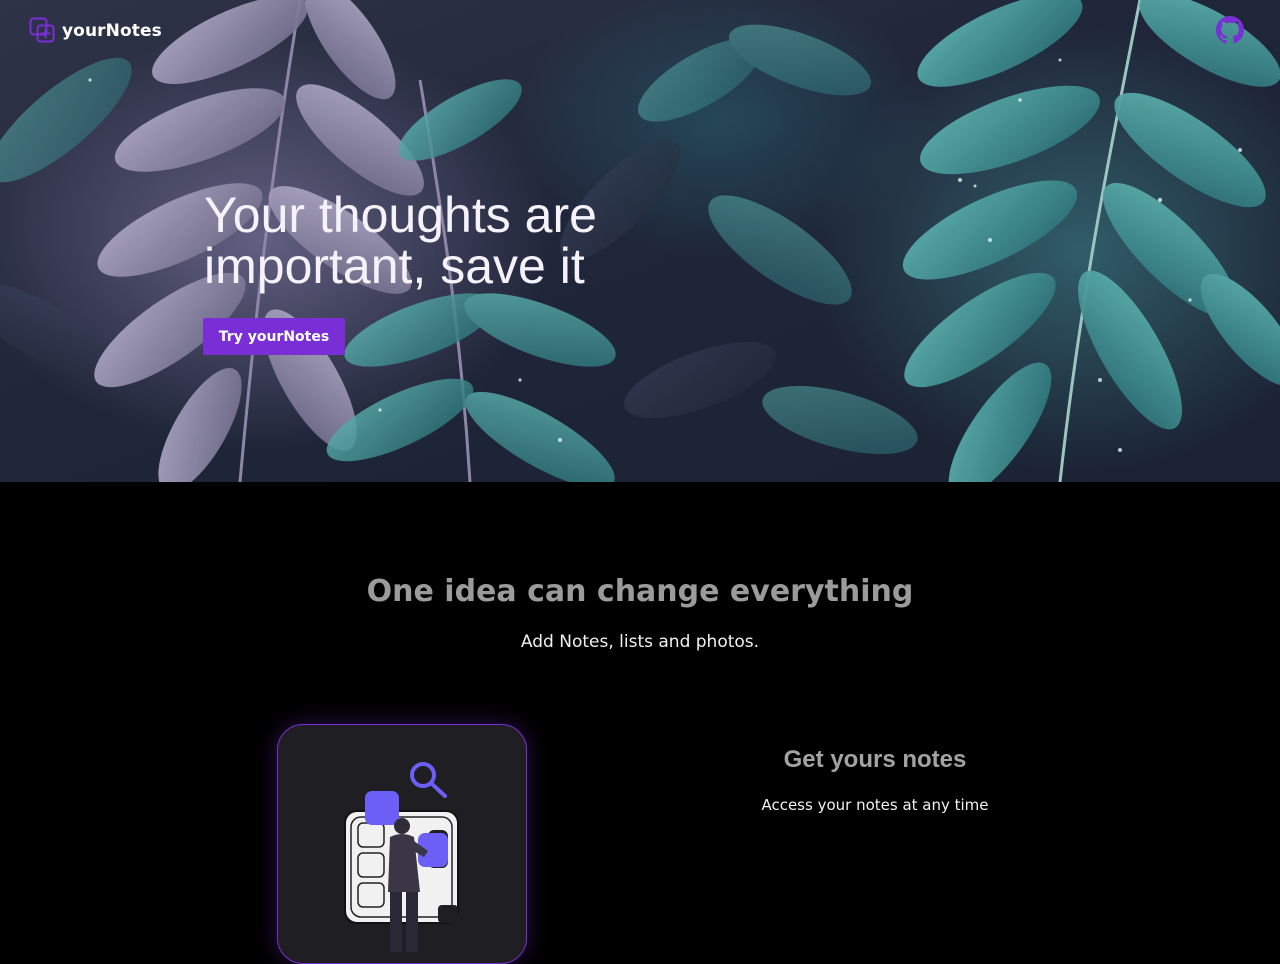 The height and width of the screenshot is (964, 1280). What do you see at coordinates (640, 591) in the screenshot?
I see `section-title: One idea can change everything` at bounding box center [640, 591].